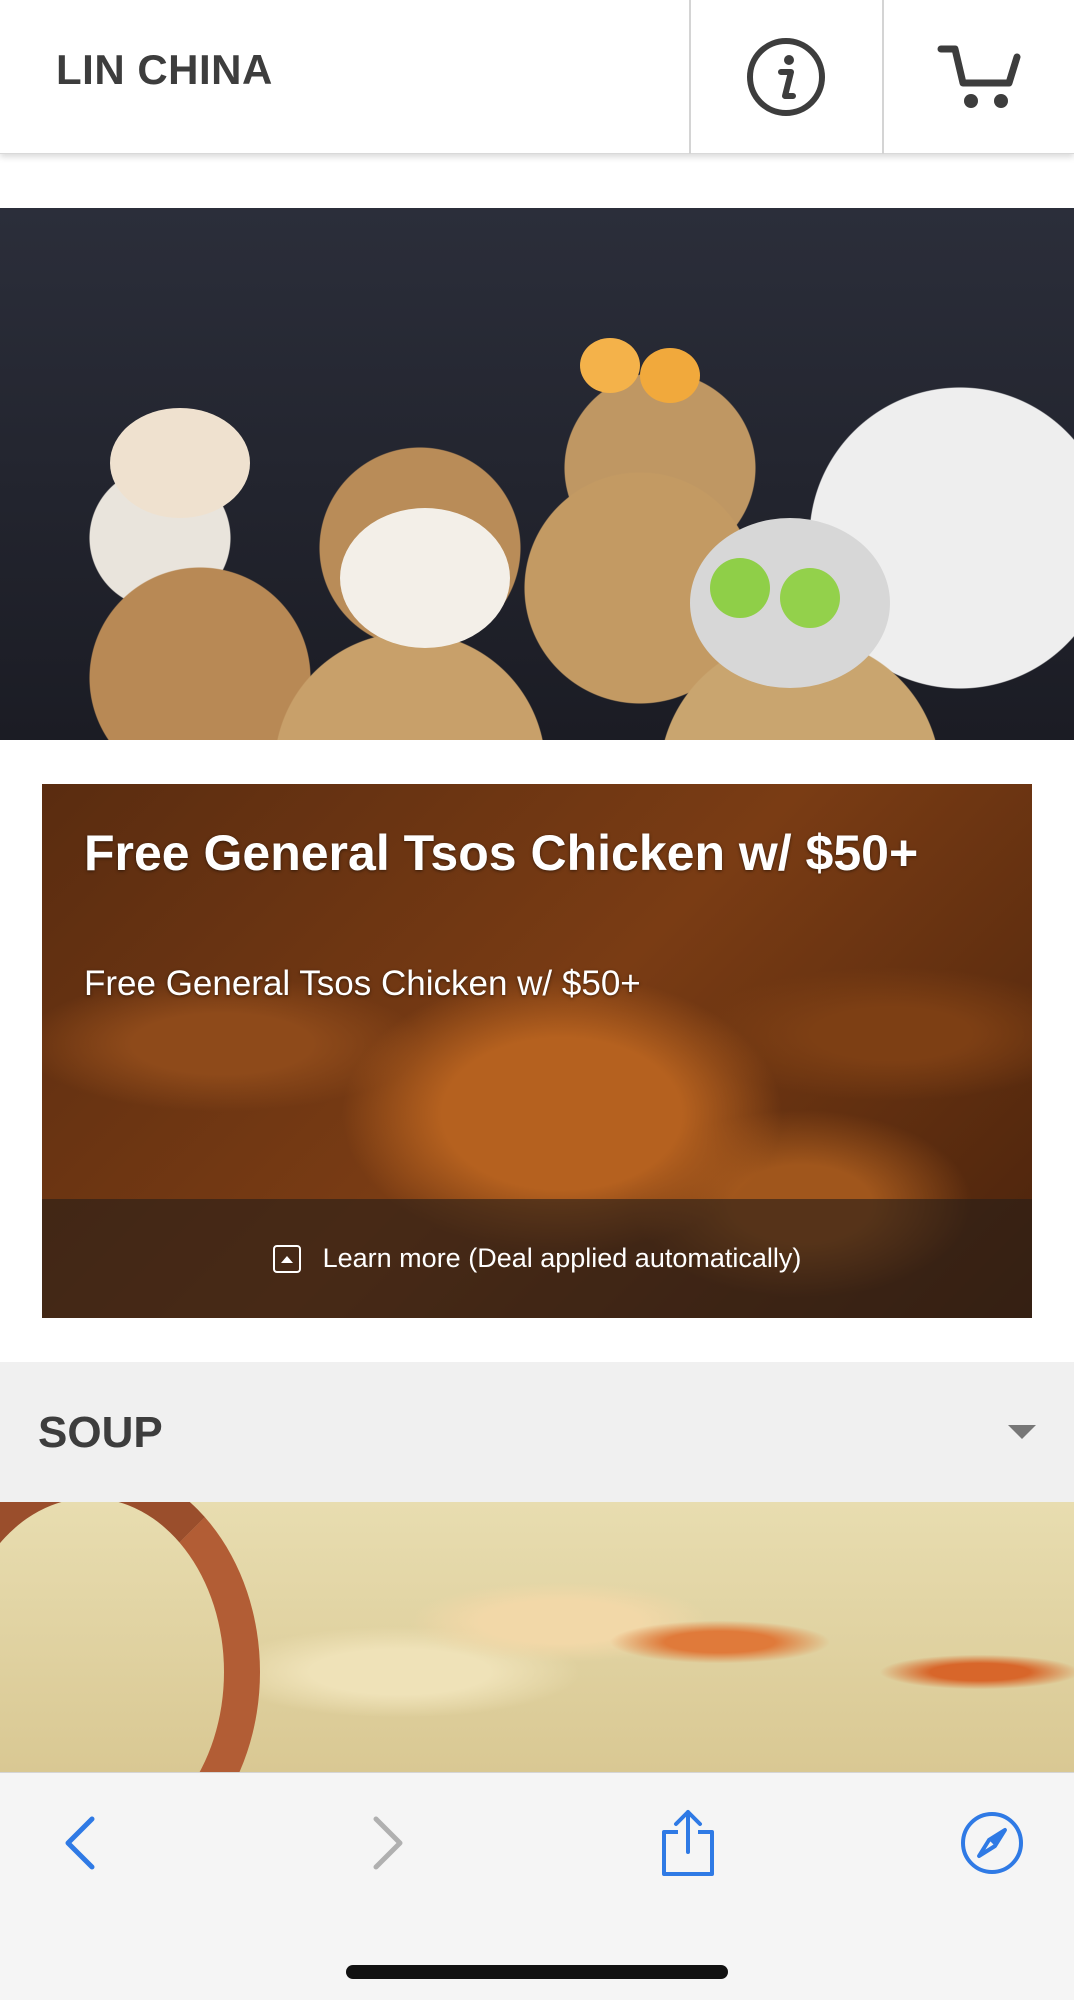 This screenshot has height=2000, width=1074. What do you see at coordinates (164, 70) in the screenshot?
I see `restaurant-name: LIN CHINA` at bounding box center [164, 70].